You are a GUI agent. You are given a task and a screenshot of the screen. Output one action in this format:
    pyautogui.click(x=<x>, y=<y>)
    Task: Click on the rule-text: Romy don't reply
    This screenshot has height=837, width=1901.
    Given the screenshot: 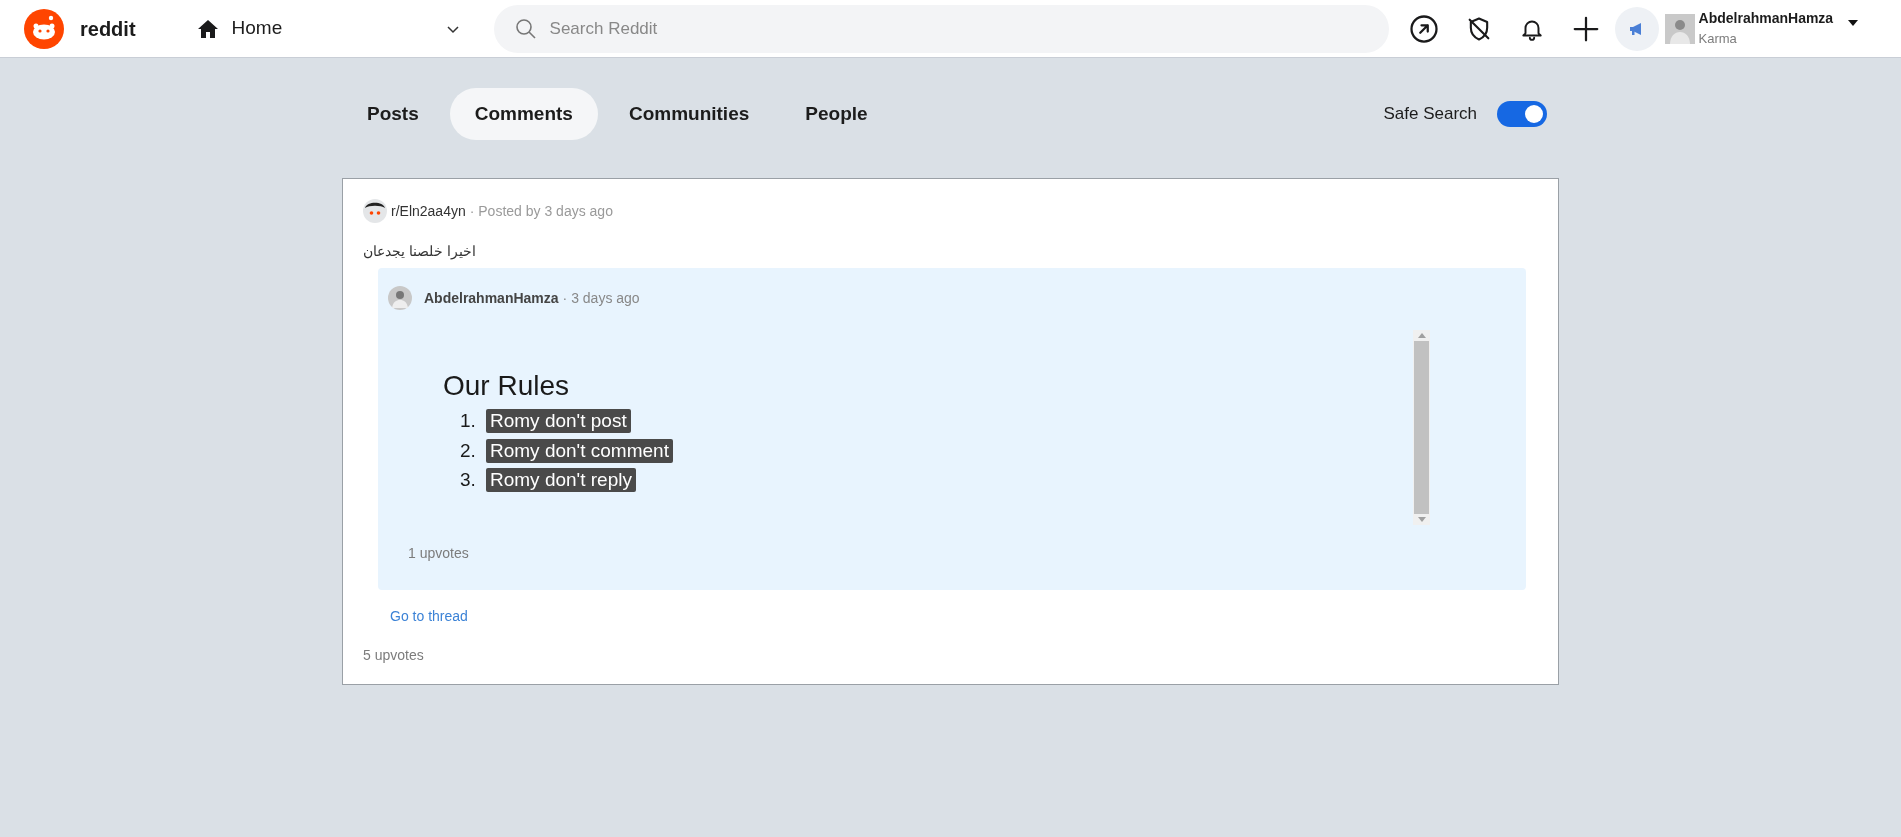 What is the action you would take?
    pyautogui.click(x=561, y=480)
    